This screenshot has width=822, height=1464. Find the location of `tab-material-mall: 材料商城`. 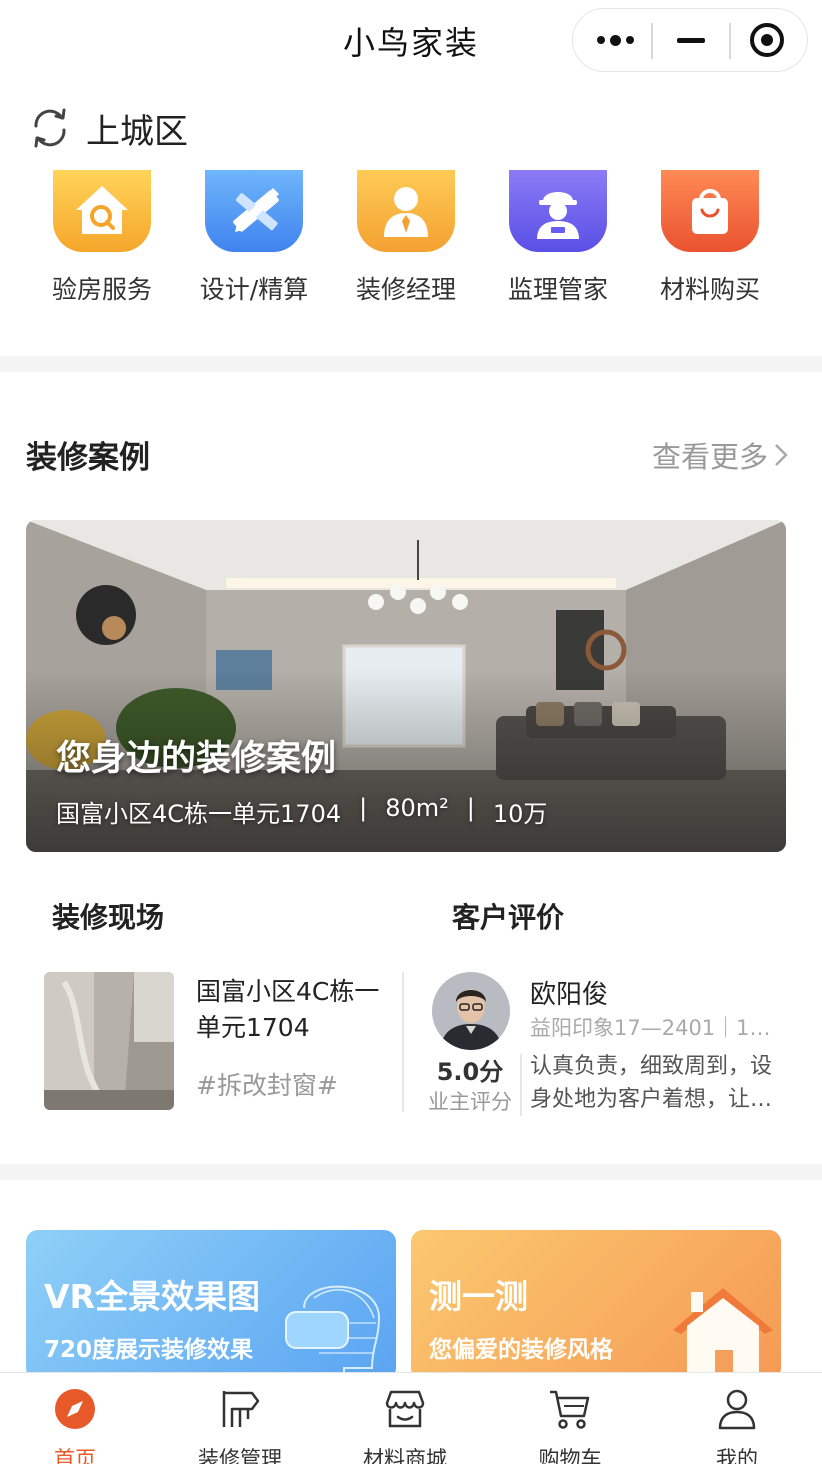

tab-material-mall: 材料商城 is located at coordinates (405, 1425).